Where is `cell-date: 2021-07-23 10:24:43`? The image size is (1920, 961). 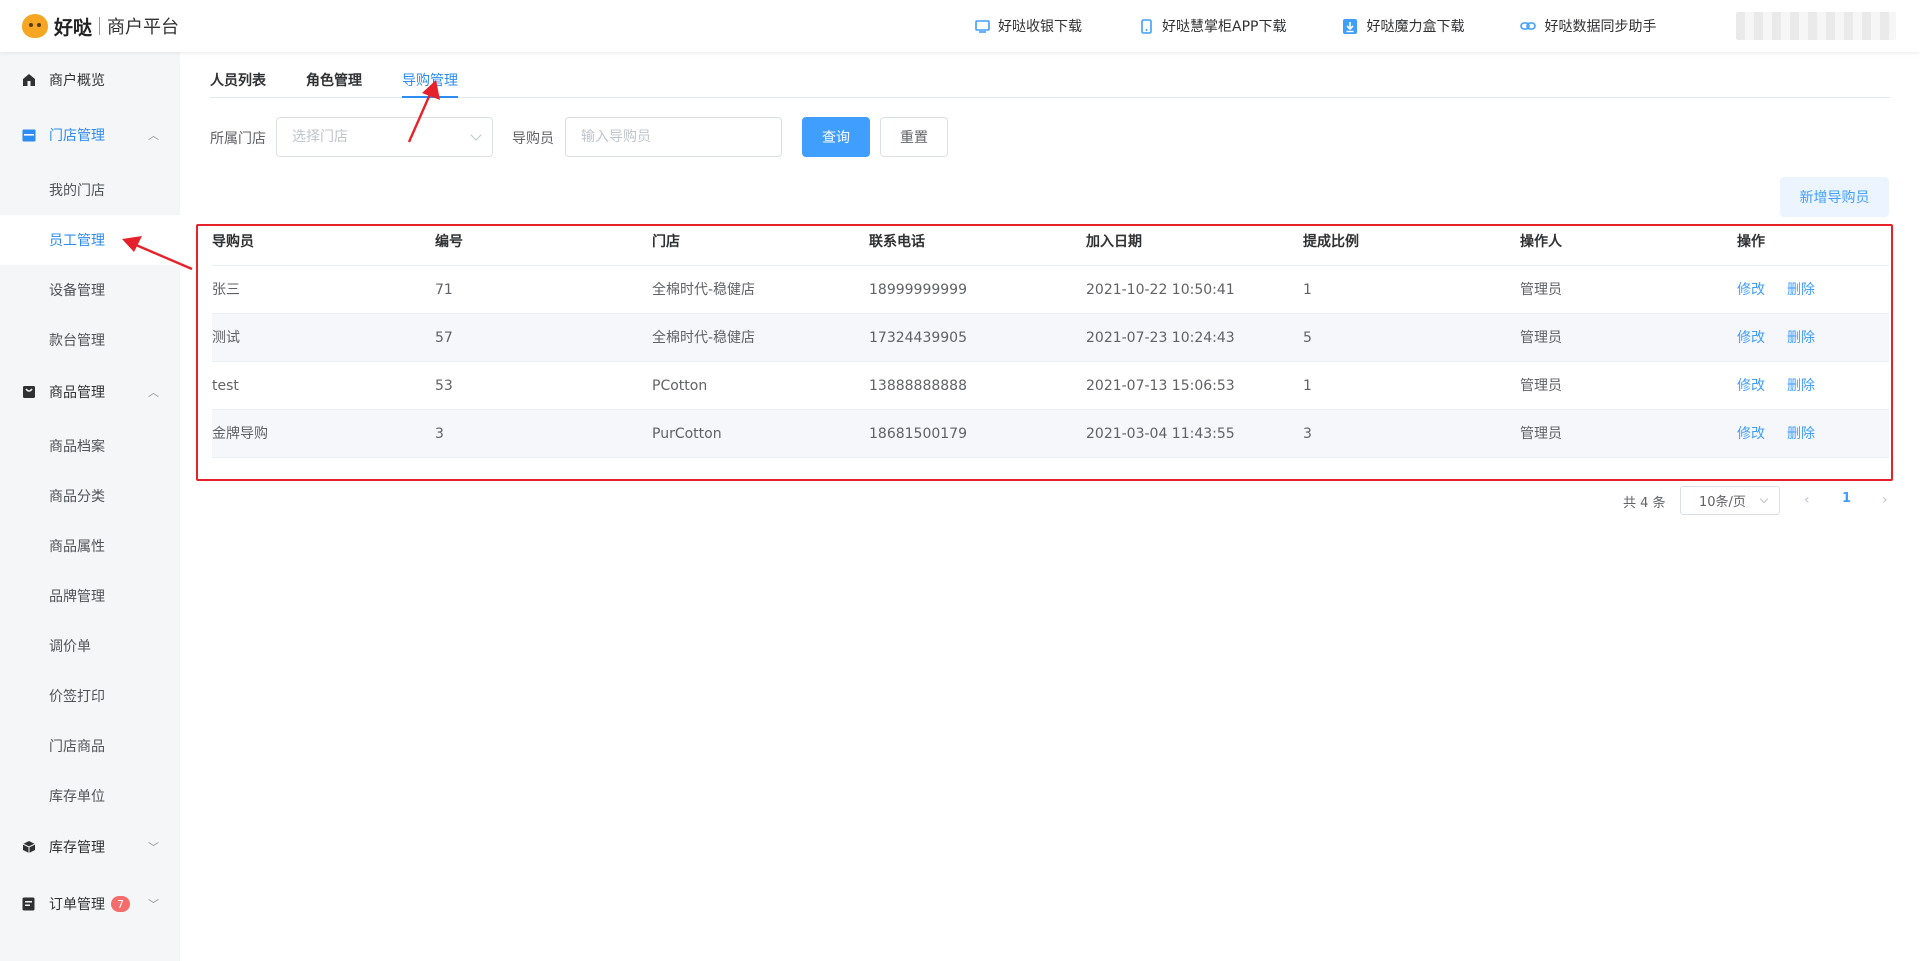 cell-date: 2021-07-23 10:24:43 is located at coordinates (1160, 338).